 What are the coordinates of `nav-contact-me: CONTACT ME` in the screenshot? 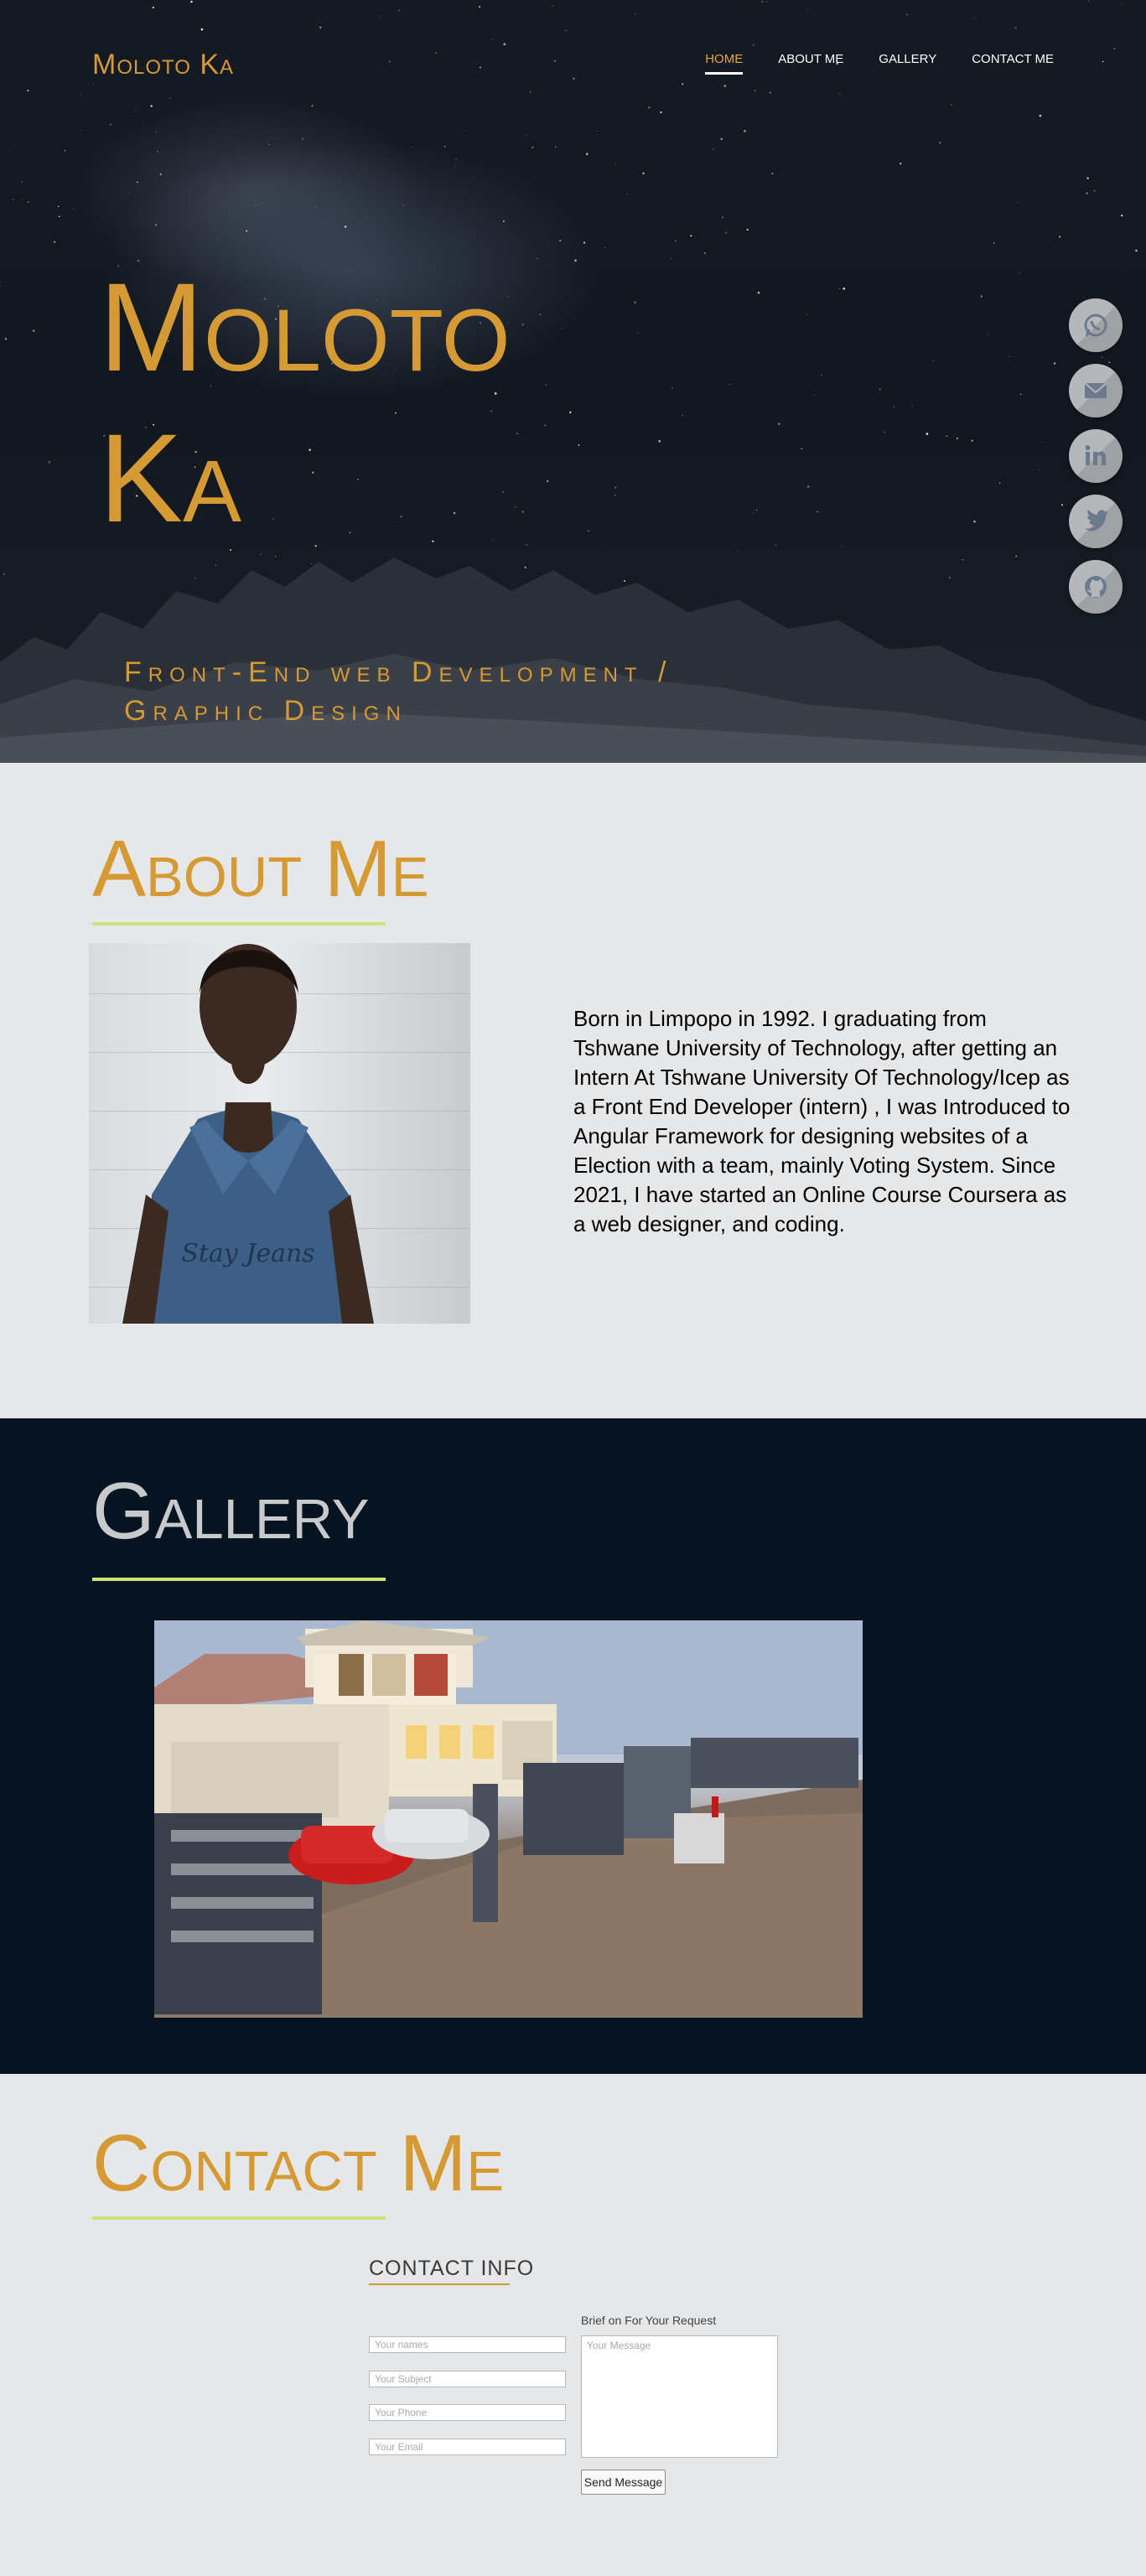 It's located at (1013, 63).